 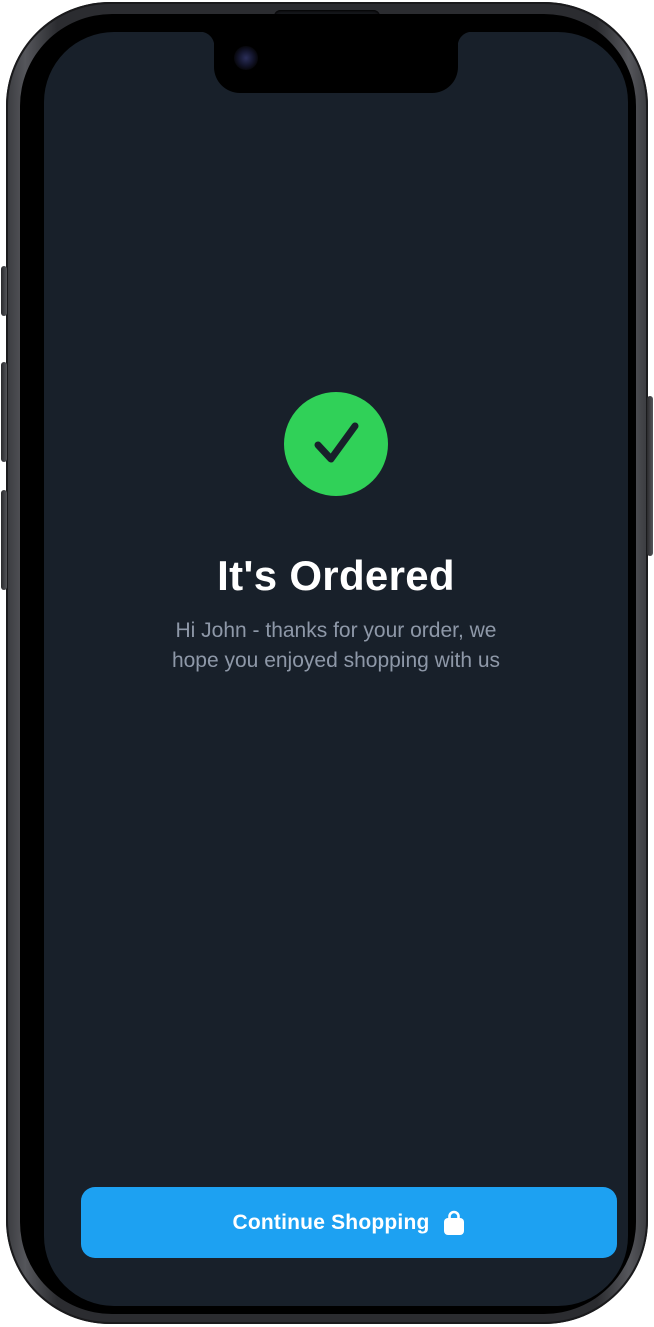 I want to click on shopping-bag-icon, so click(x=454, y=1223).